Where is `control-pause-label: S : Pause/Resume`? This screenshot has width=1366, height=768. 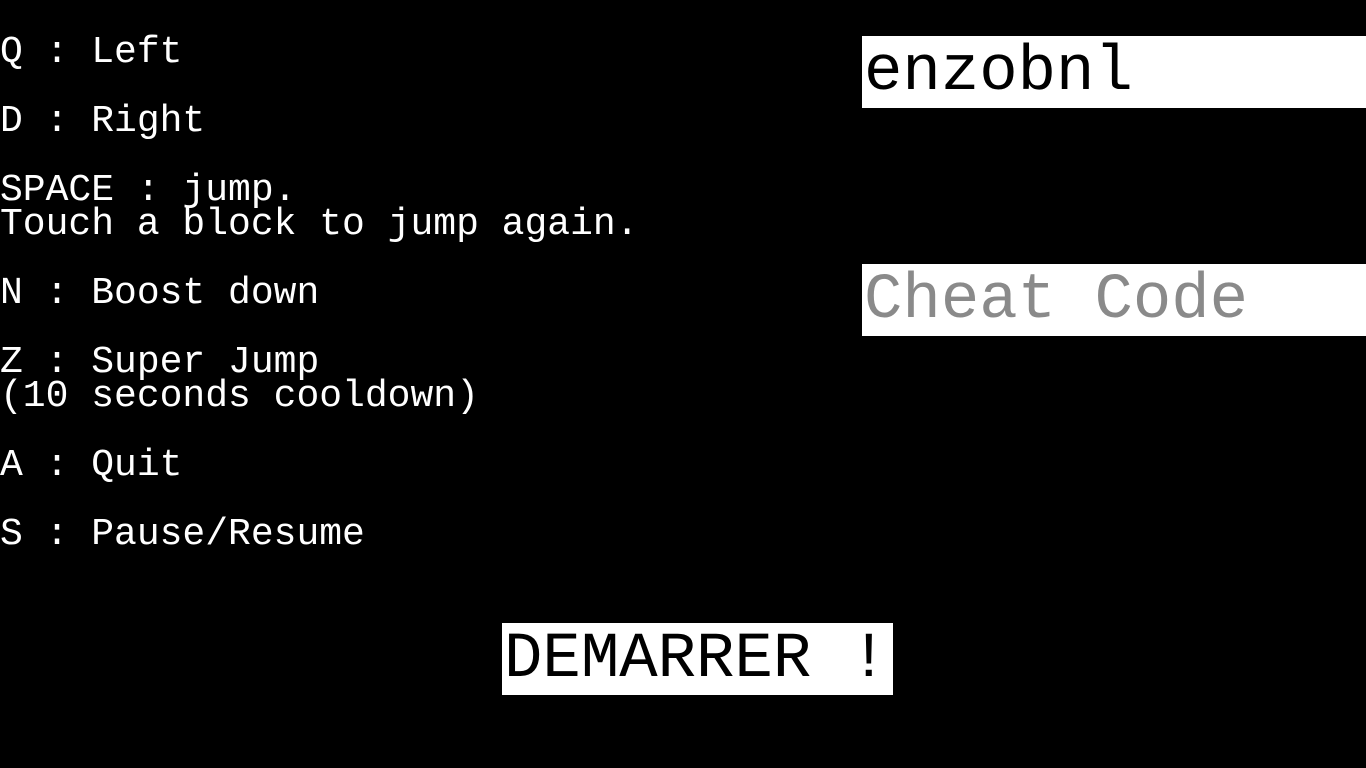
control-pause-label: S : Pause/Resume is located at coordinates (182, 534).